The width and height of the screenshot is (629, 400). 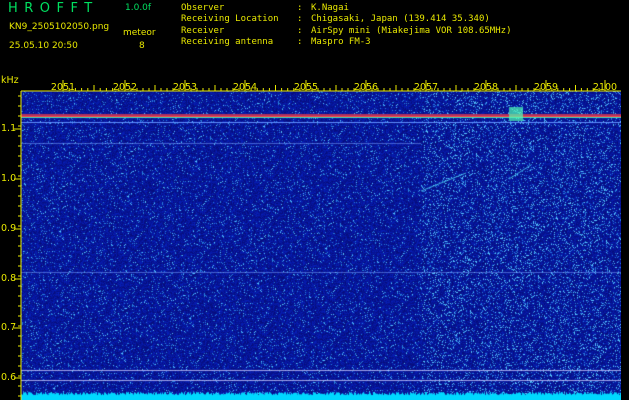 What do you see at coordinates (9, 178) in the screenshot?
I see `freq-tick-label: 1.0` at bounding box center [9, 178].